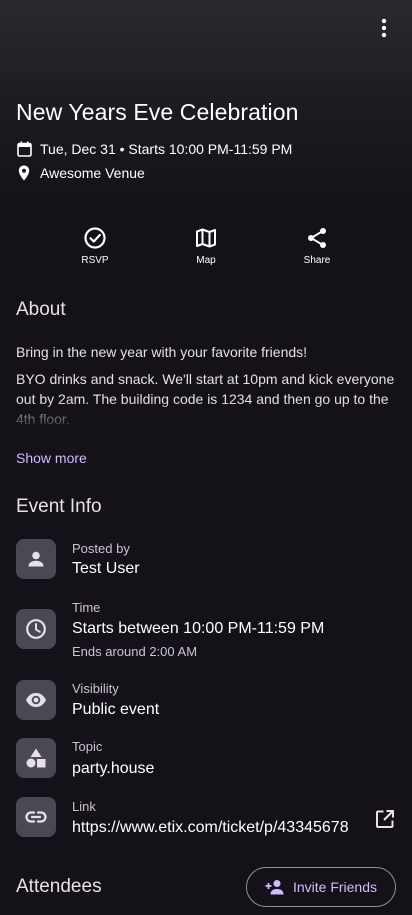 This screenshot has width=412, height=915. I want to click on more-options-button, so click(384, 28).